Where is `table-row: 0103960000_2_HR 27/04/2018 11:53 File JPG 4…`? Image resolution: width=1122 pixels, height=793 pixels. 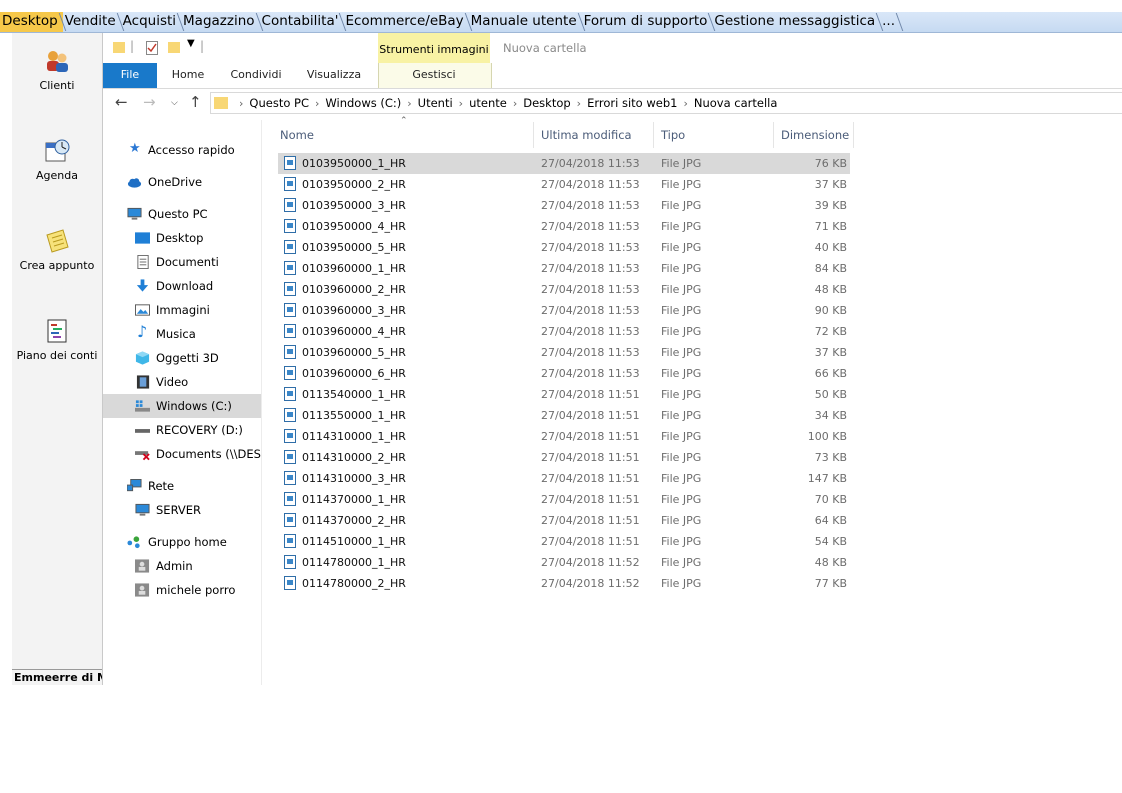 table-row: 0103960000_2_HR 27/04/2018 11:53 File JPG 4… is located at coordinates (564, 289).